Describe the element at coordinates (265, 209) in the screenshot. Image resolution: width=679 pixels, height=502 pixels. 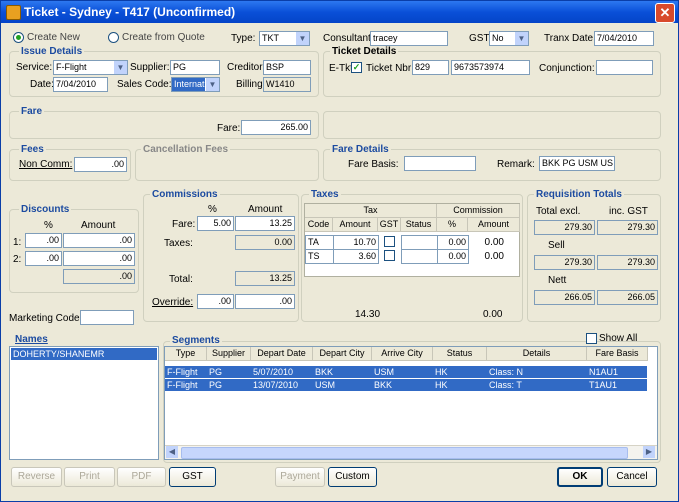
I see `commissions-amount-header: Amount` at that location.